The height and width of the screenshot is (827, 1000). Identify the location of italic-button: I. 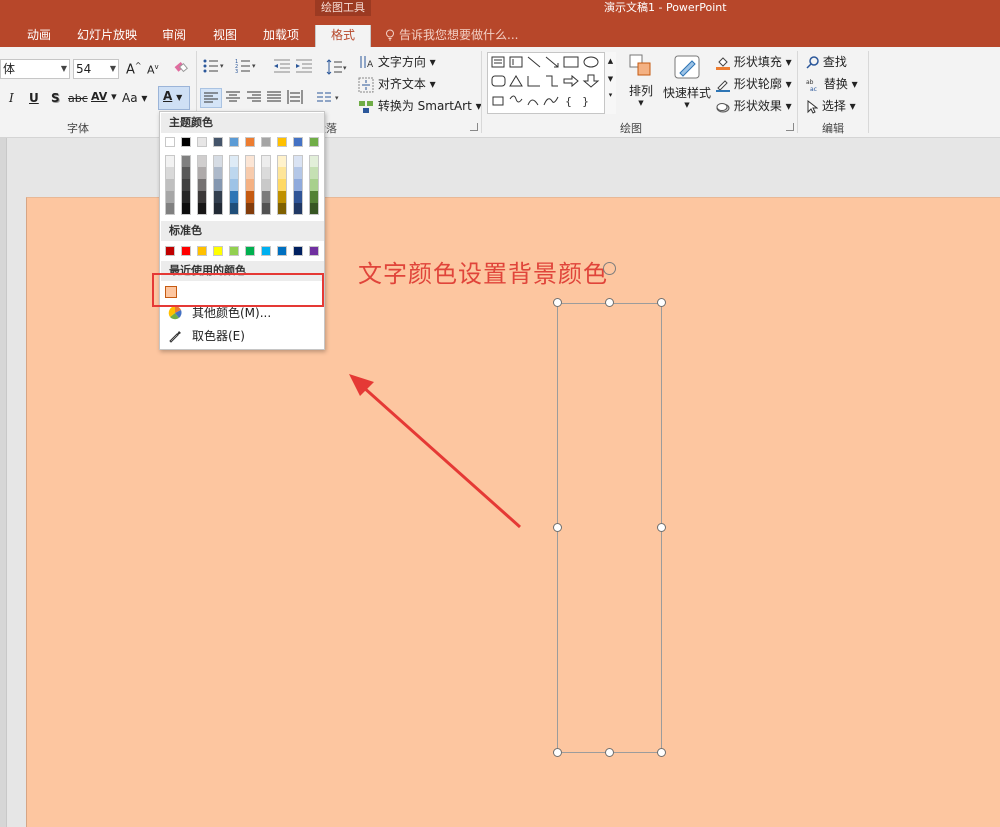
(11, 98).